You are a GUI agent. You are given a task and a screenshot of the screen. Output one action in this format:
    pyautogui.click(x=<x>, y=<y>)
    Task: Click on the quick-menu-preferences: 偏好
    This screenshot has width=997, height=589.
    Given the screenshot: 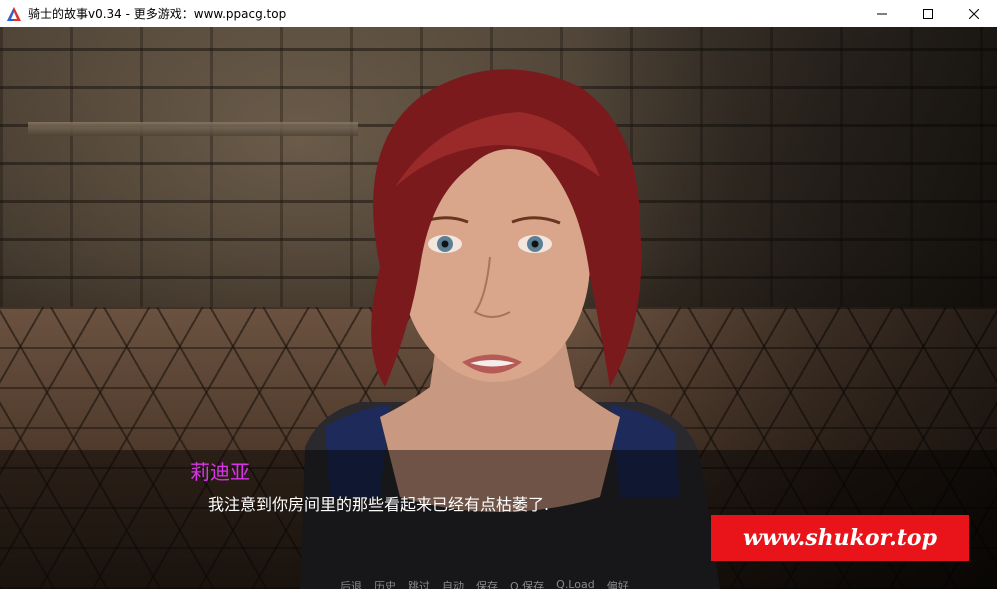 What is the action you would take?
    pyautogui.click(x=618, y=583)
    